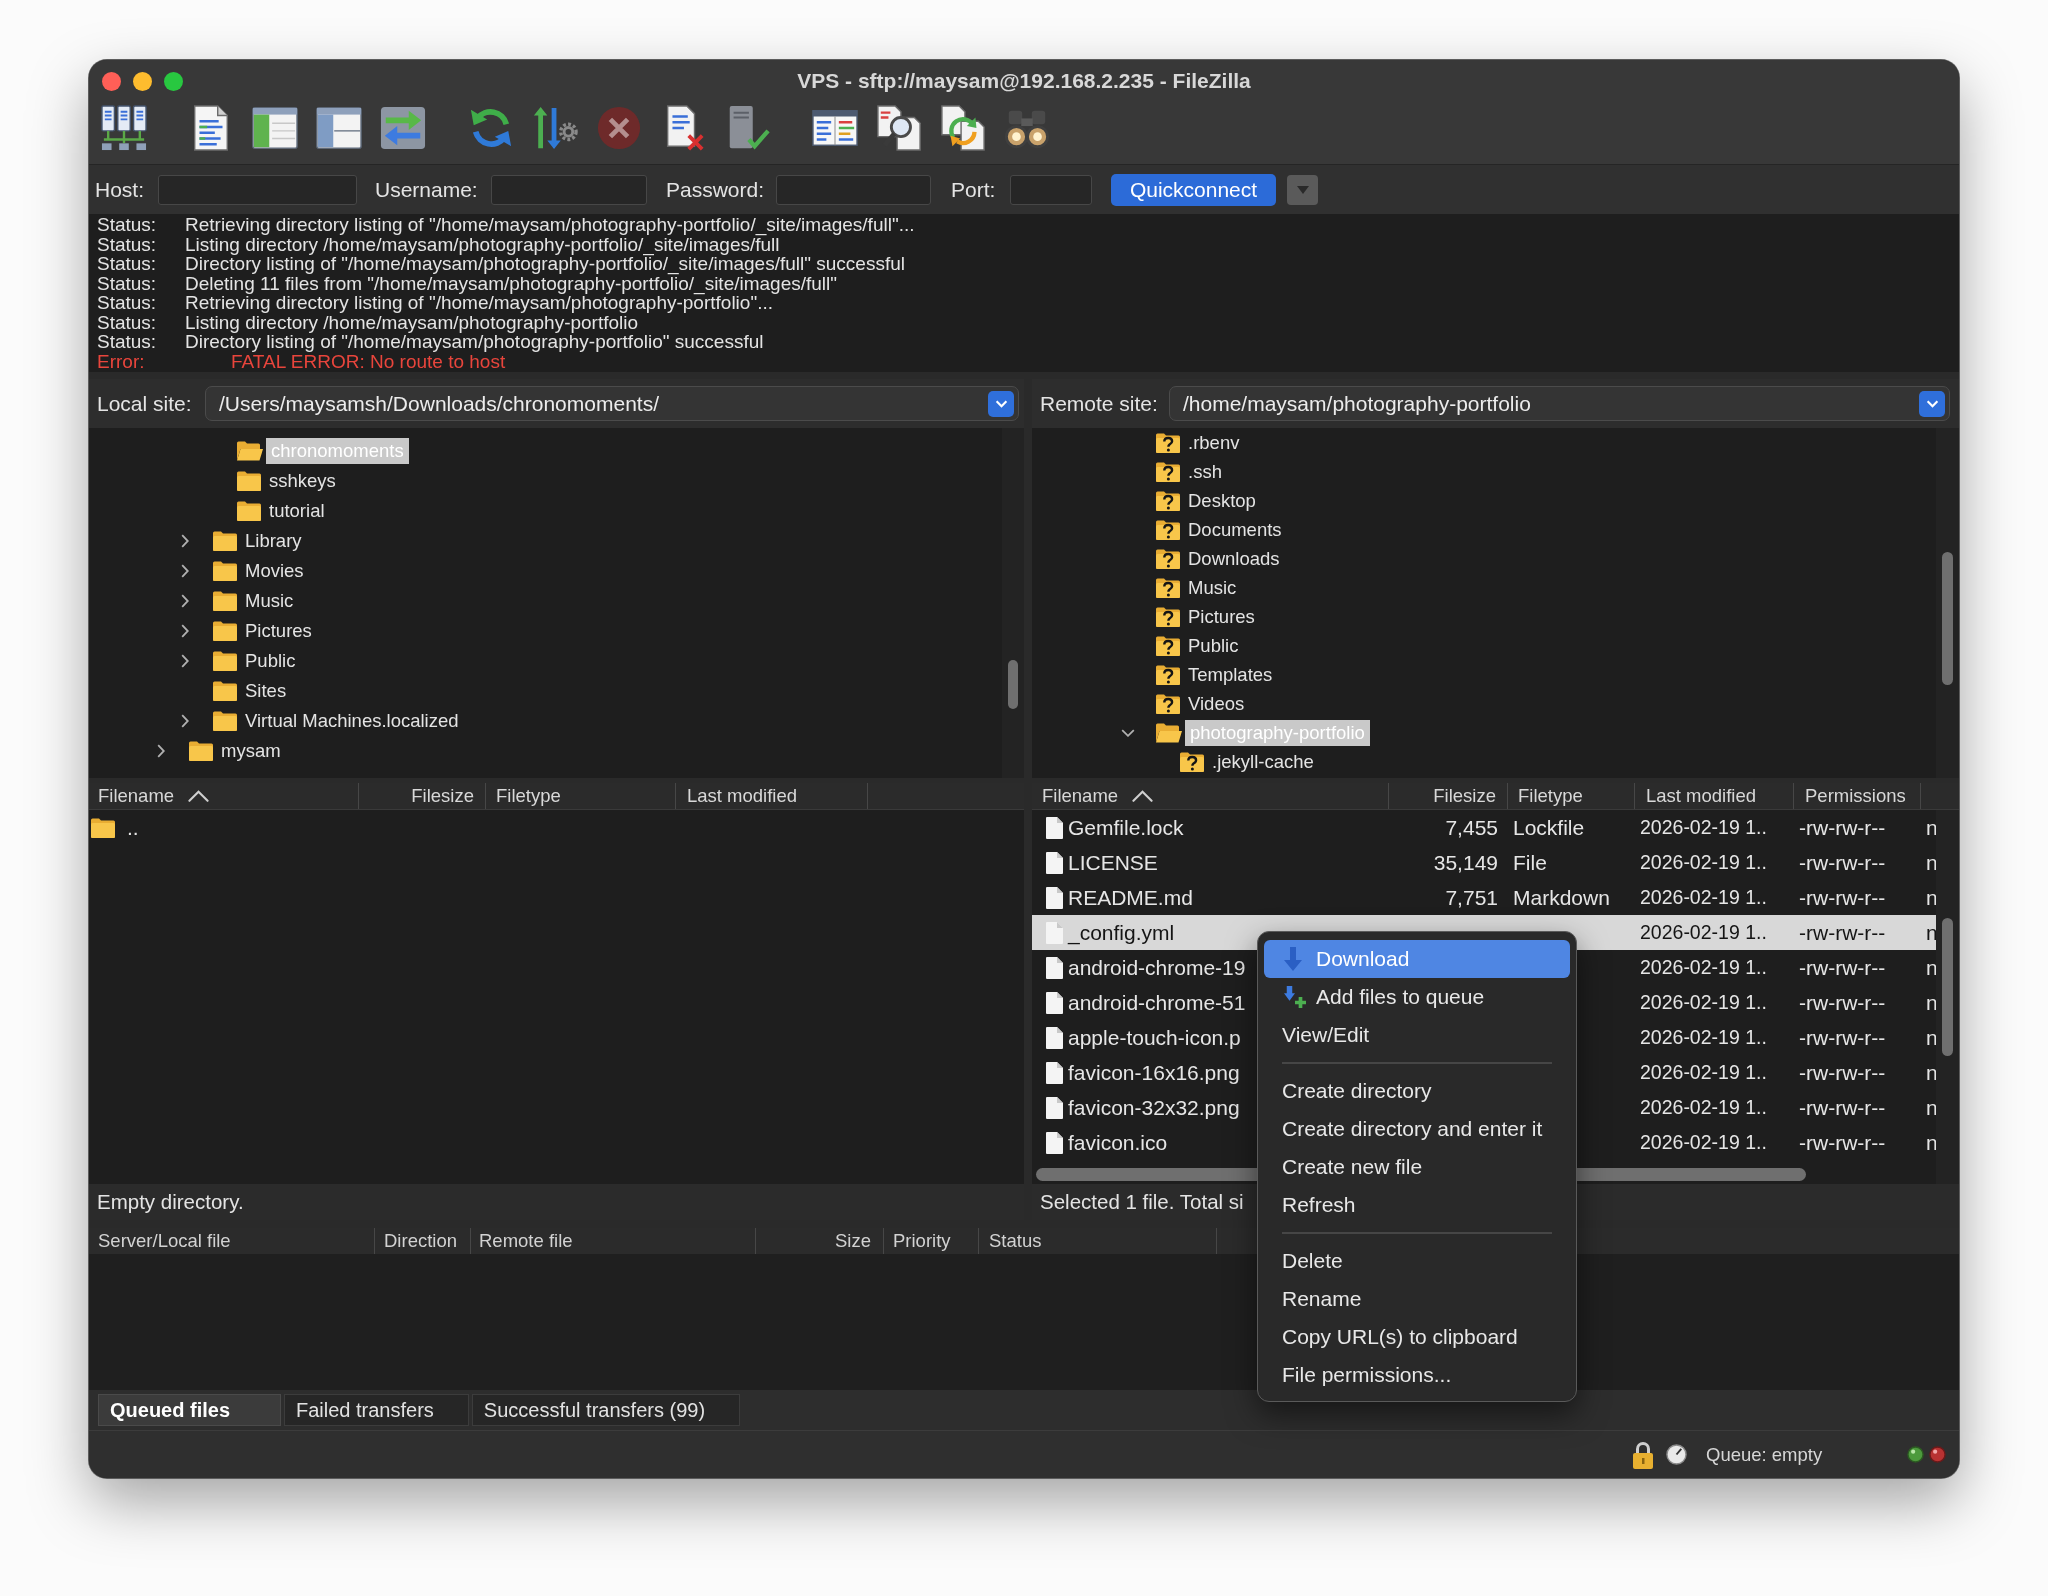 The width and height of the screenshot is (2048, 1596). I want to click on status-text: Empty directory., so click(170, 1201).